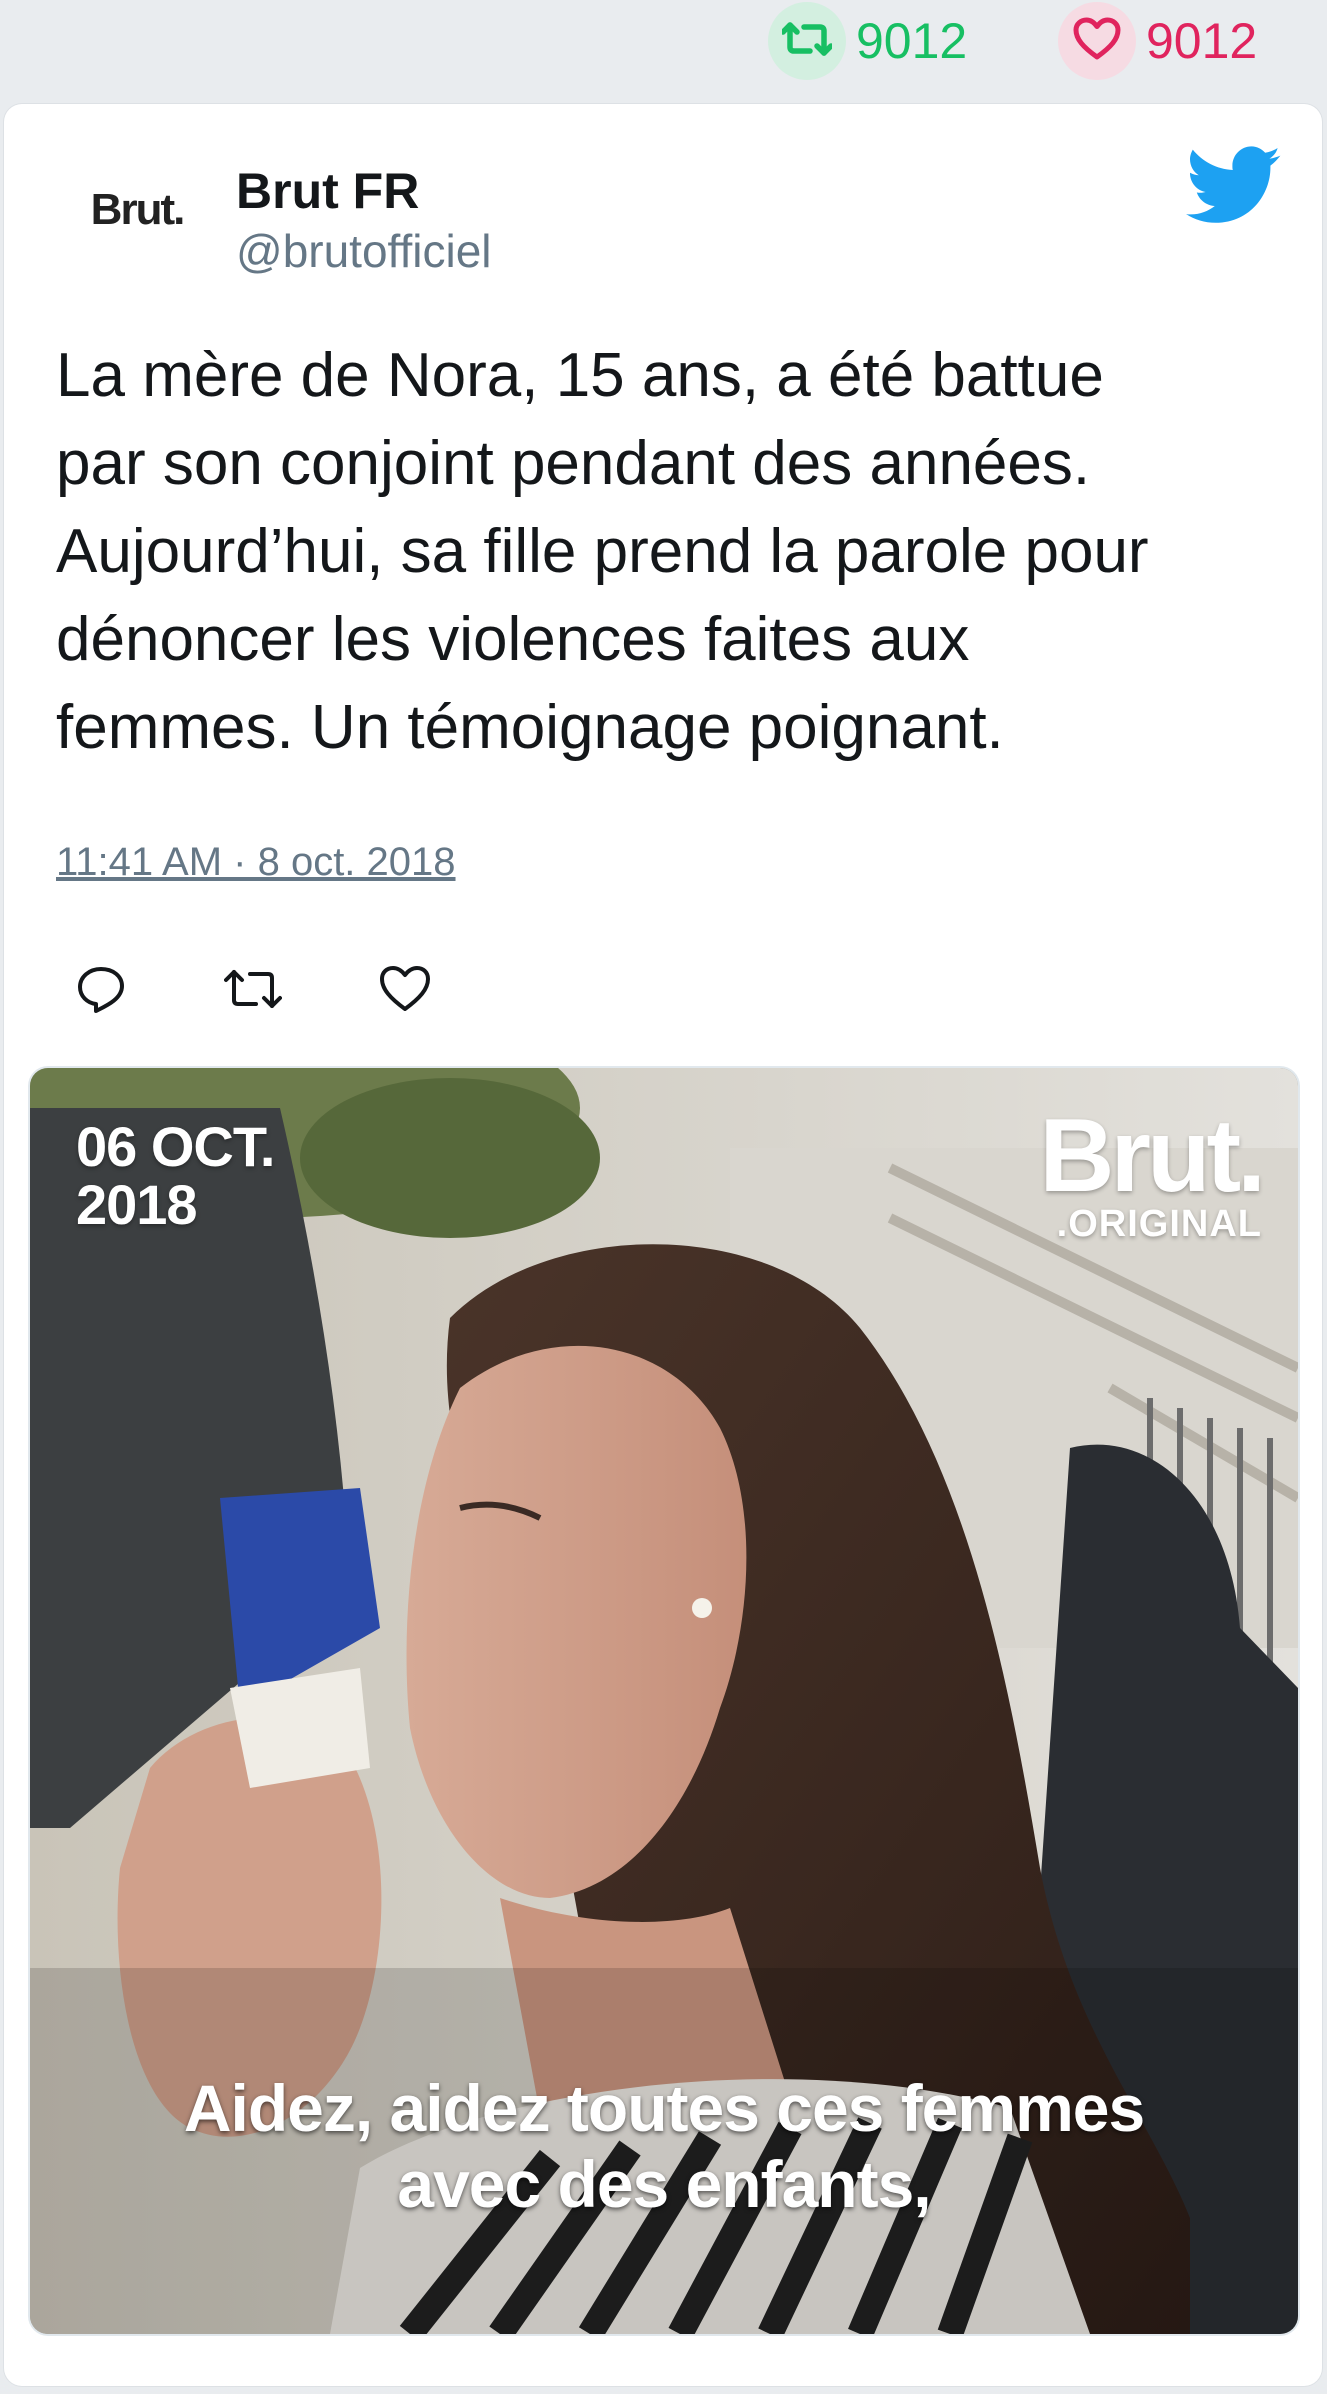 The image size is (1327, 2394). Describe the element at coordinates (912, 41) in the screenshot. I see `retweet-count: 9012` at that location.